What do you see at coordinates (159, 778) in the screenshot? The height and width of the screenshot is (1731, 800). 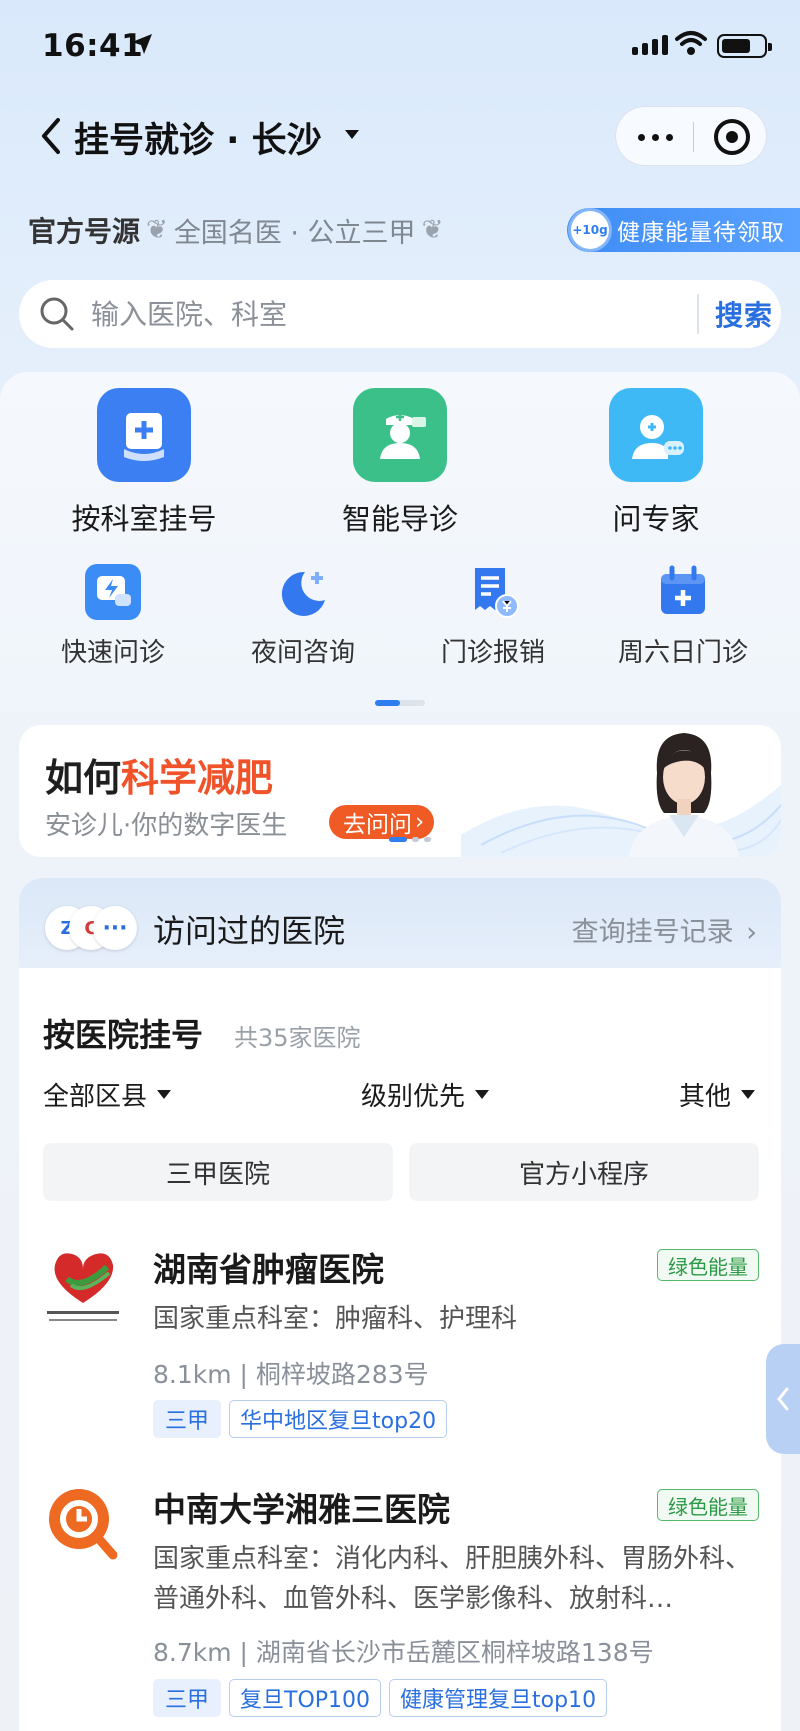 I see `banner-title: 如何科学减肥` at bounding box center [159, 778].